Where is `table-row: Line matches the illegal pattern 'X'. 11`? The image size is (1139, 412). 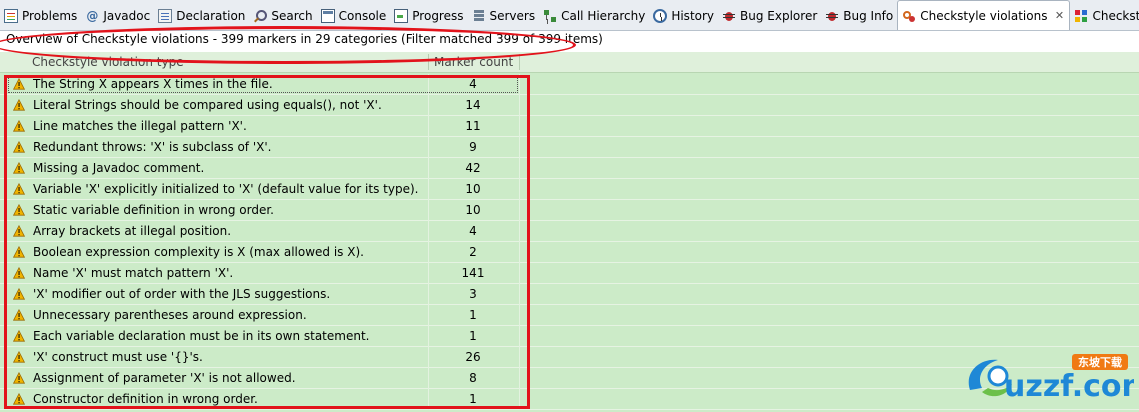
table-row: Line matches the illegal pattern 'X'. 11 is located at coordinates (569, 126).